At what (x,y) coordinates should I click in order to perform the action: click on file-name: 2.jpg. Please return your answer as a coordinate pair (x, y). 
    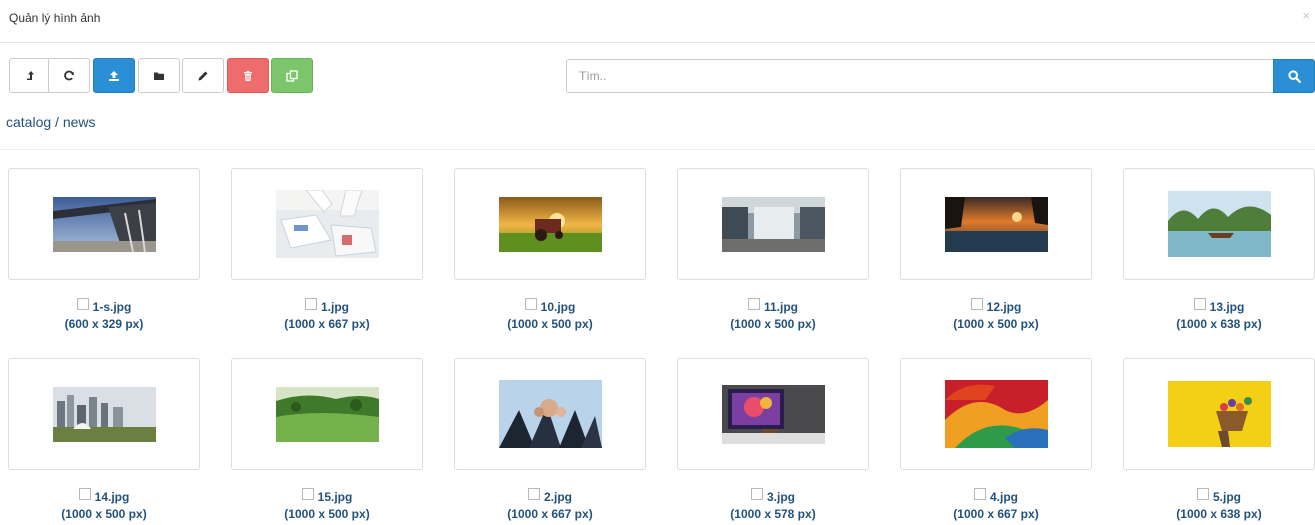
    Looking at the image, I should click on (558, 497).